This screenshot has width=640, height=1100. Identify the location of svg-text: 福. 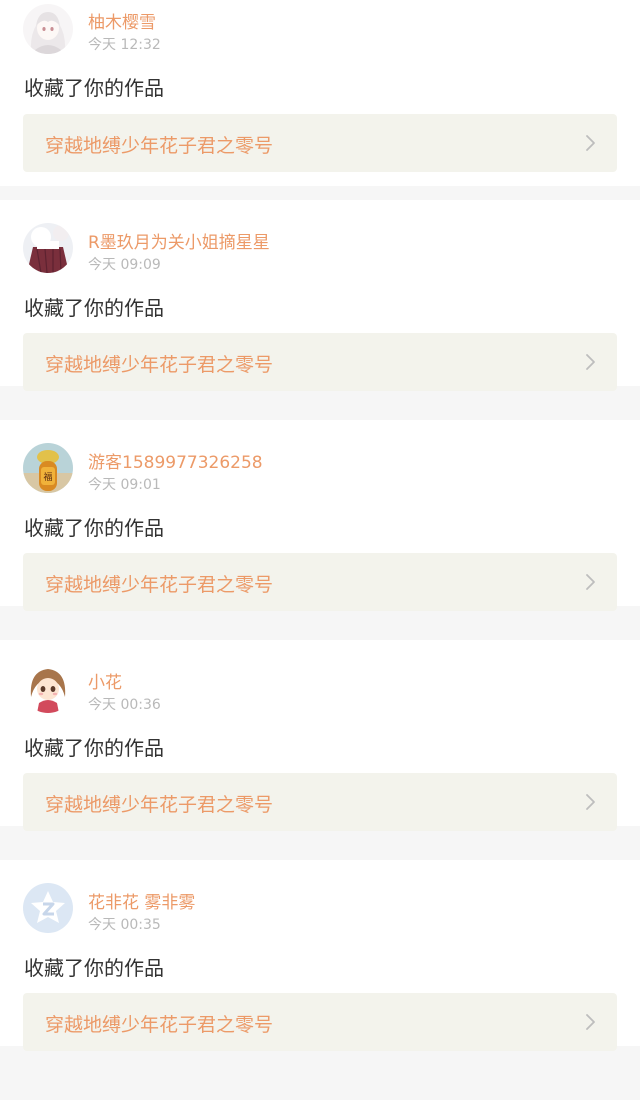
(47, 477).